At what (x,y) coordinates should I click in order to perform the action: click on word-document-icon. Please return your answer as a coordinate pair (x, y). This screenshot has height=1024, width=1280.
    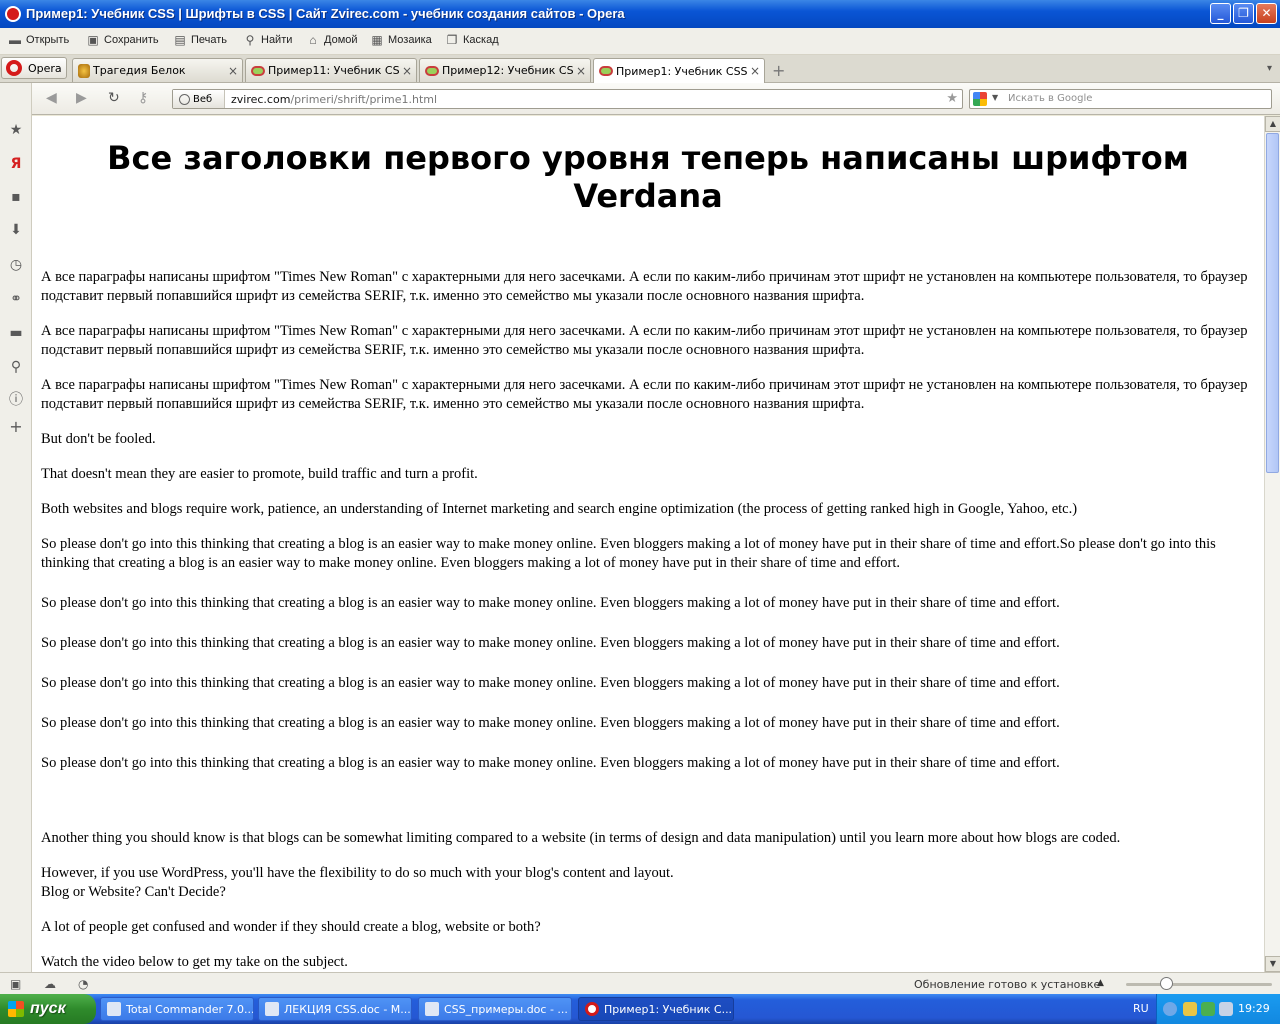
    Looking at the image, I should click on (272, 1009).